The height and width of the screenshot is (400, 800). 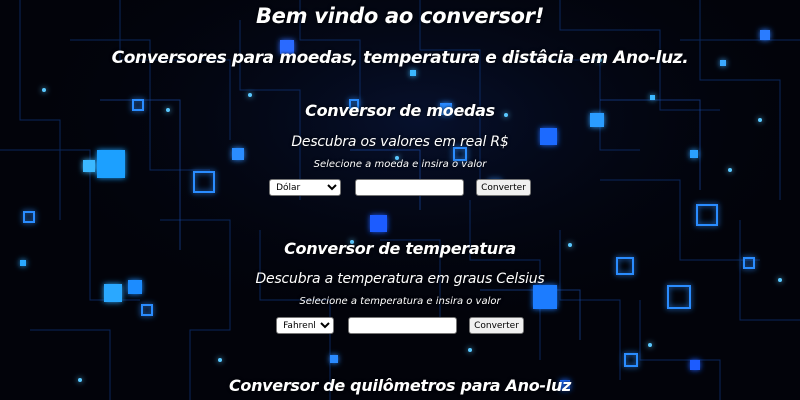 What do you see at coordinates (305, 187) in the screenshot?
I see `currency-select: Dólar` at bounding box center [305, 187].